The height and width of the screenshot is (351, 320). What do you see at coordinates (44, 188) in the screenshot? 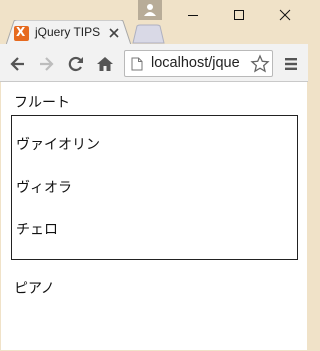
I see `list-item: ヴィオラ` at bounding box center [44, 188].